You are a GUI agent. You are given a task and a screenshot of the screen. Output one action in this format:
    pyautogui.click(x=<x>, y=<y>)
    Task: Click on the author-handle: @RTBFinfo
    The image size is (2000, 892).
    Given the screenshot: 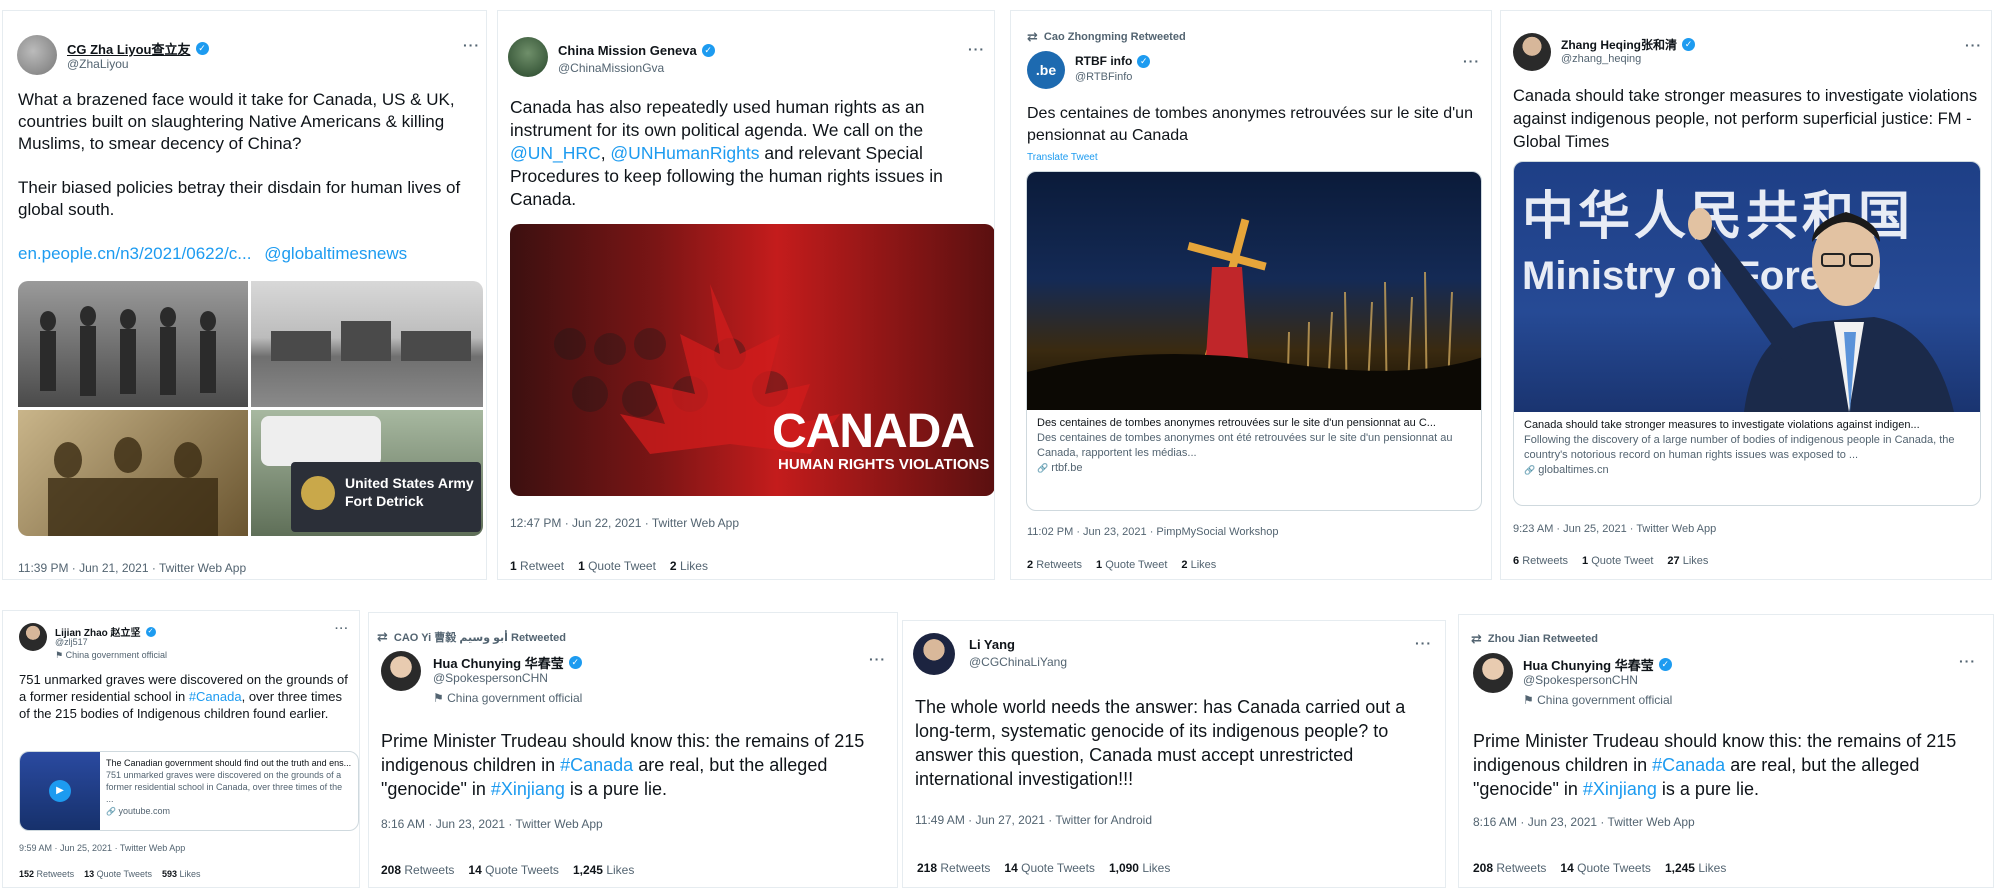 What is the action you would take?
    pyautogui.click(x=1103, y=77)
    